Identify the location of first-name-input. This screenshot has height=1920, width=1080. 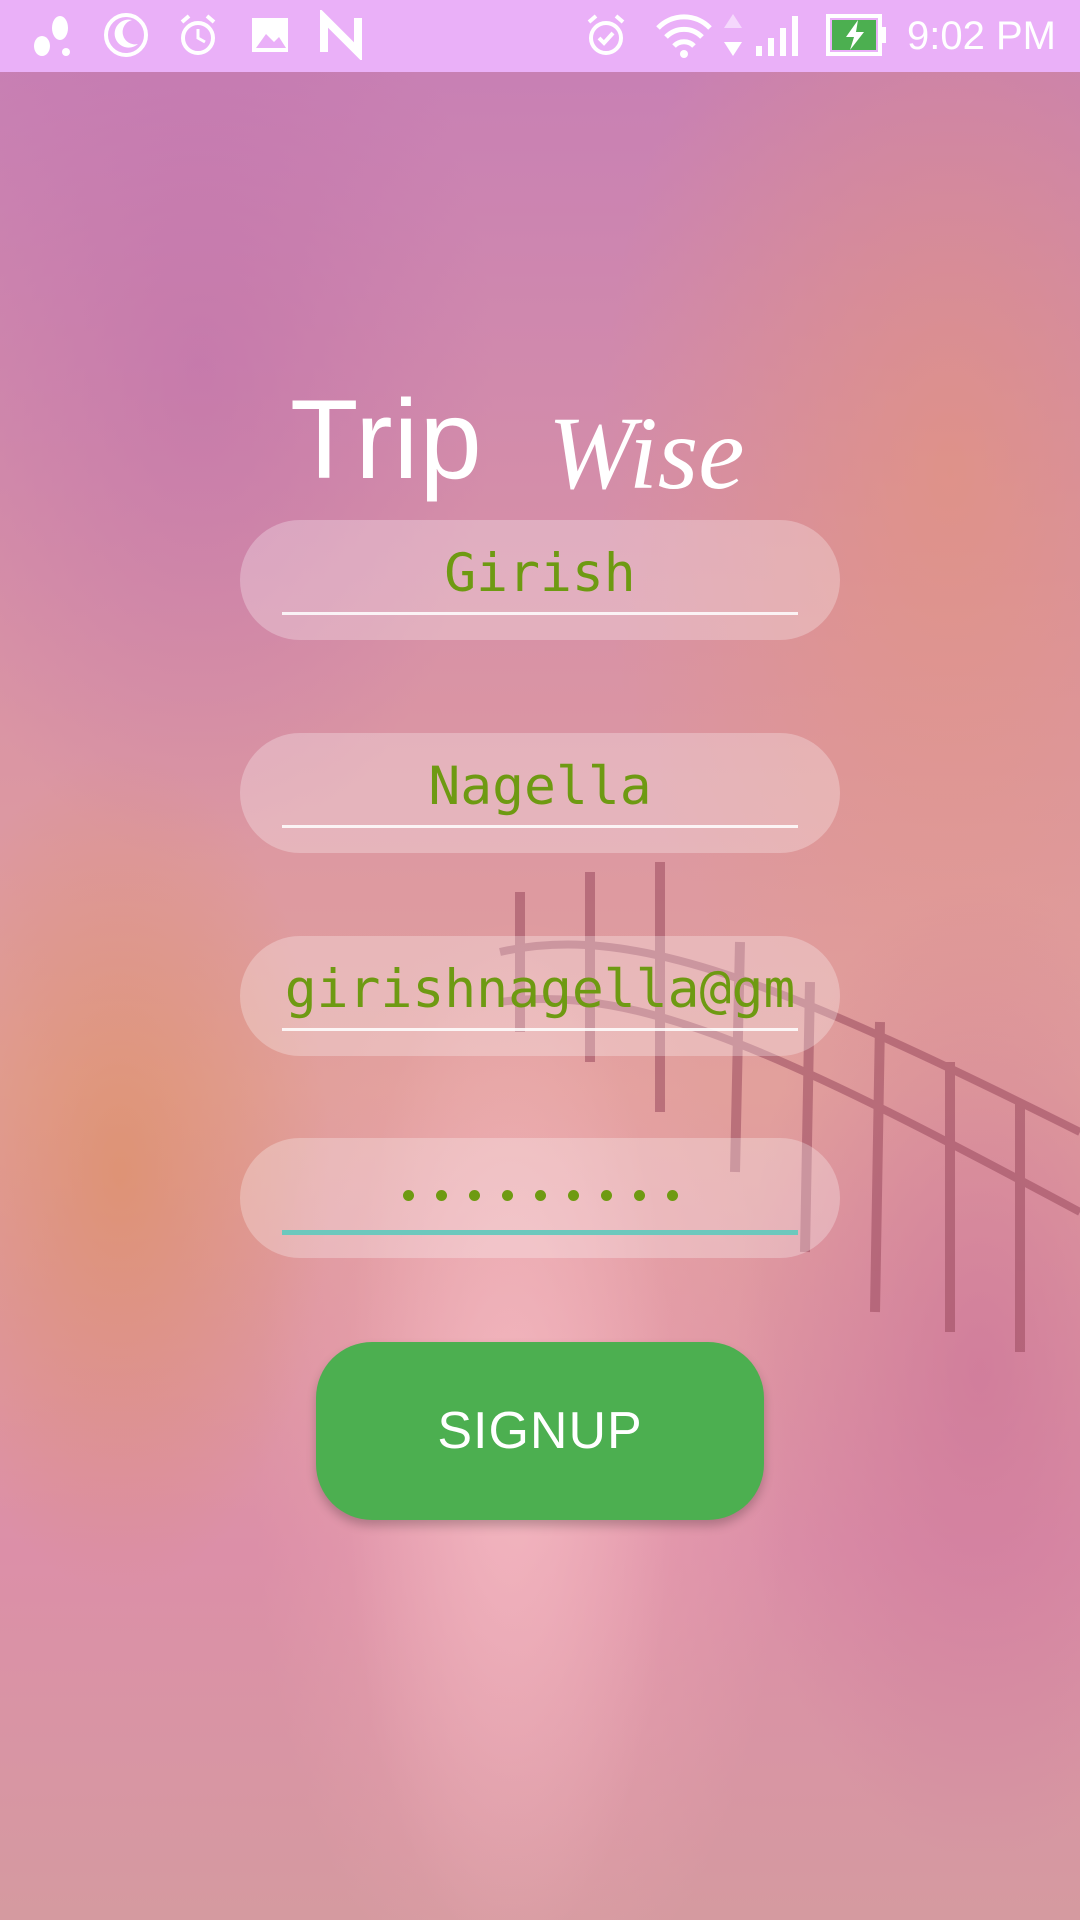
(540, 573).